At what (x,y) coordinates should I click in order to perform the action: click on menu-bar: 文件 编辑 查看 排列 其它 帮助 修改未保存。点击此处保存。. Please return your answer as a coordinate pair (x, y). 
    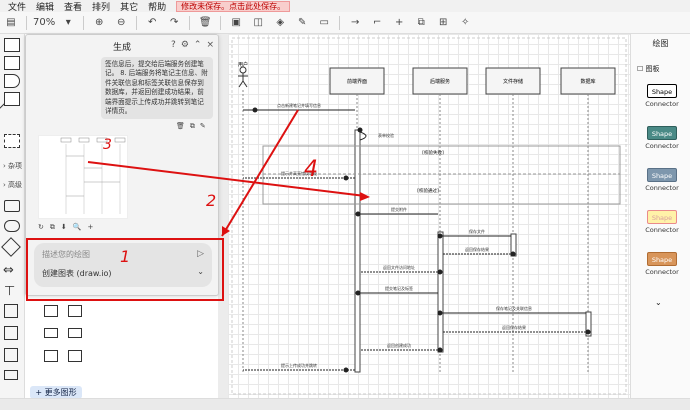
    Looking at the image, I should click on (345, 6).